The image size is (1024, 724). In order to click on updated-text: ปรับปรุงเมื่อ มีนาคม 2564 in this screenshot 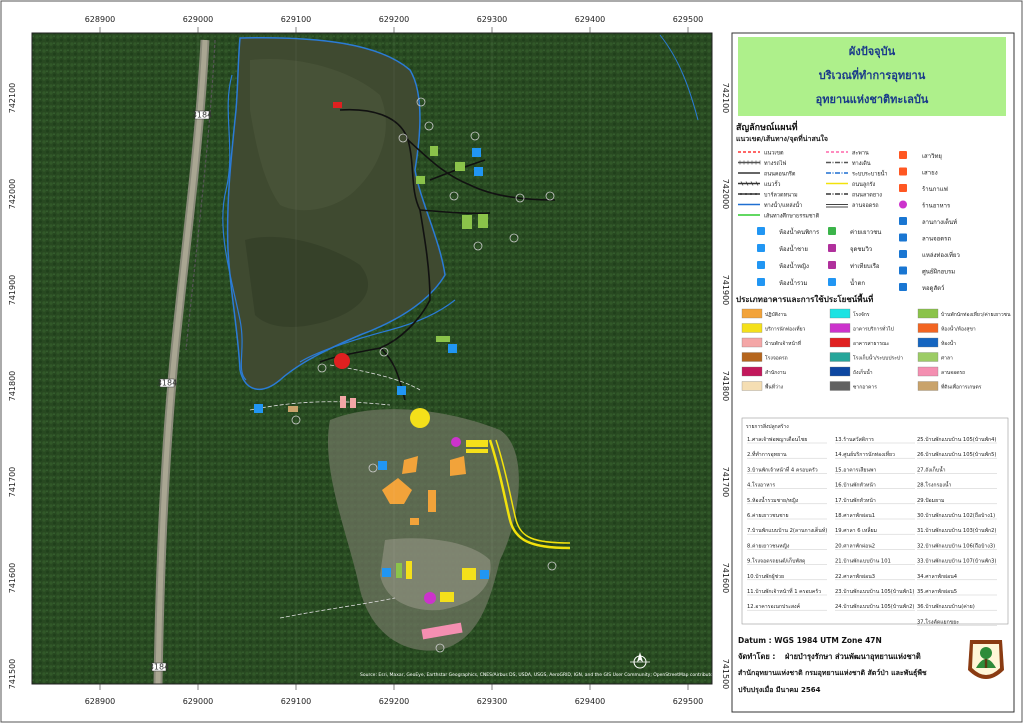, I will do `click(779, 689)`.